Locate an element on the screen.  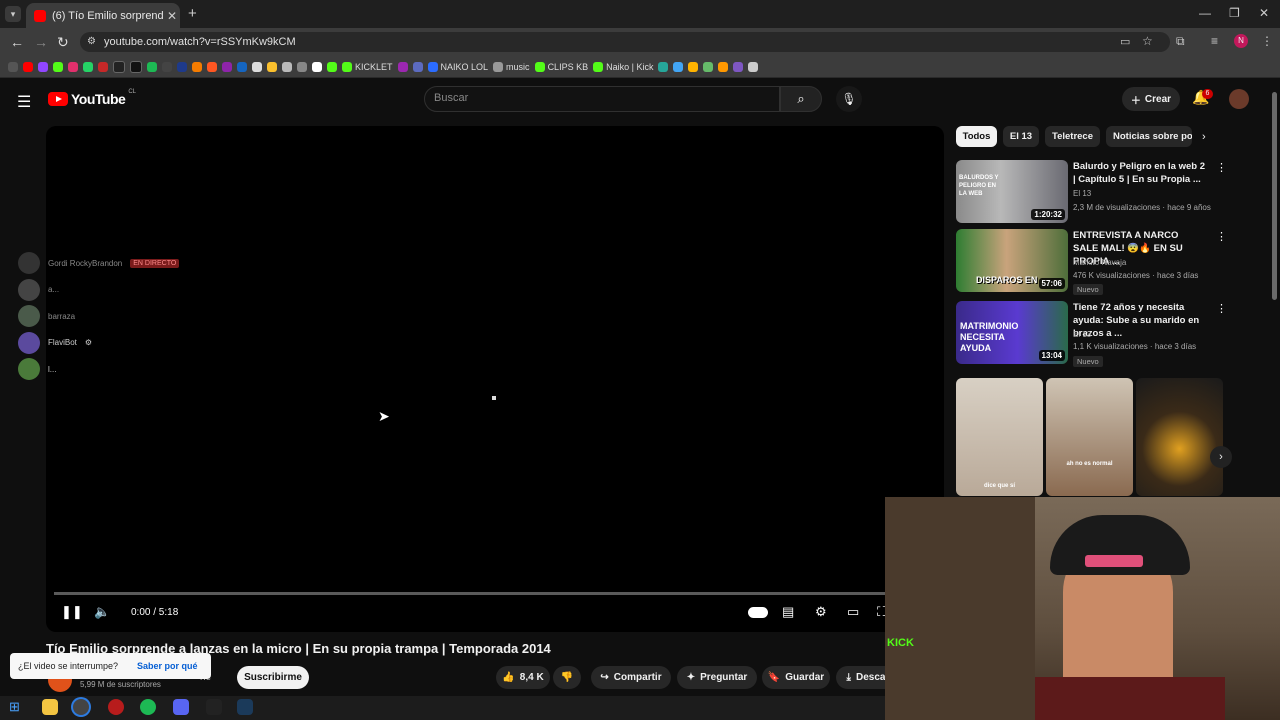
browser-menu-icon: ⋮ is located at coordinates (1267, 41).